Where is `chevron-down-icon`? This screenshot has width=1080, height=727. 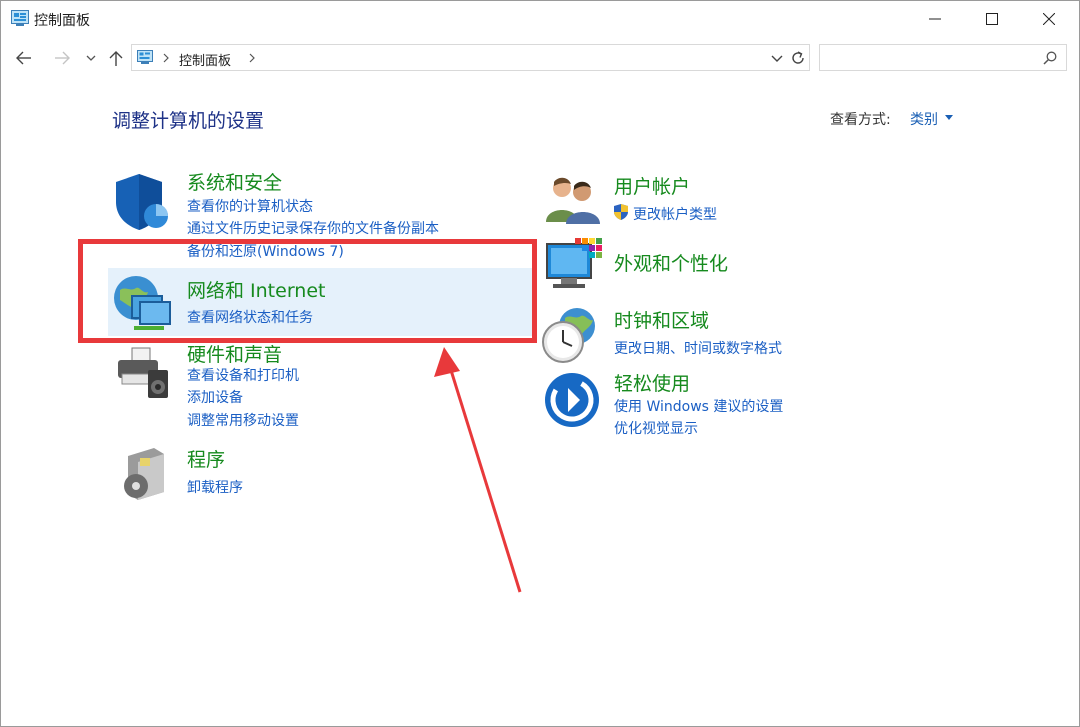 chevron-down-icon is located at coordinates (91, 58).